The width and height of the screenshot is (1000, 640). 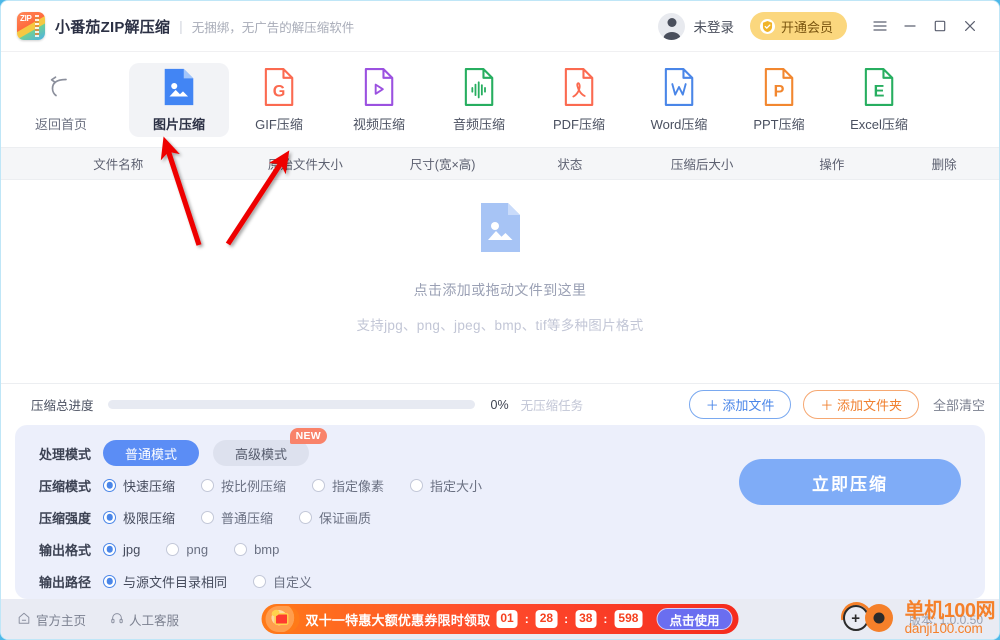 What do you see at coordinates (179, 87) in the screenshot?
I see `image-file-icon` at bounding box center [179, 87].